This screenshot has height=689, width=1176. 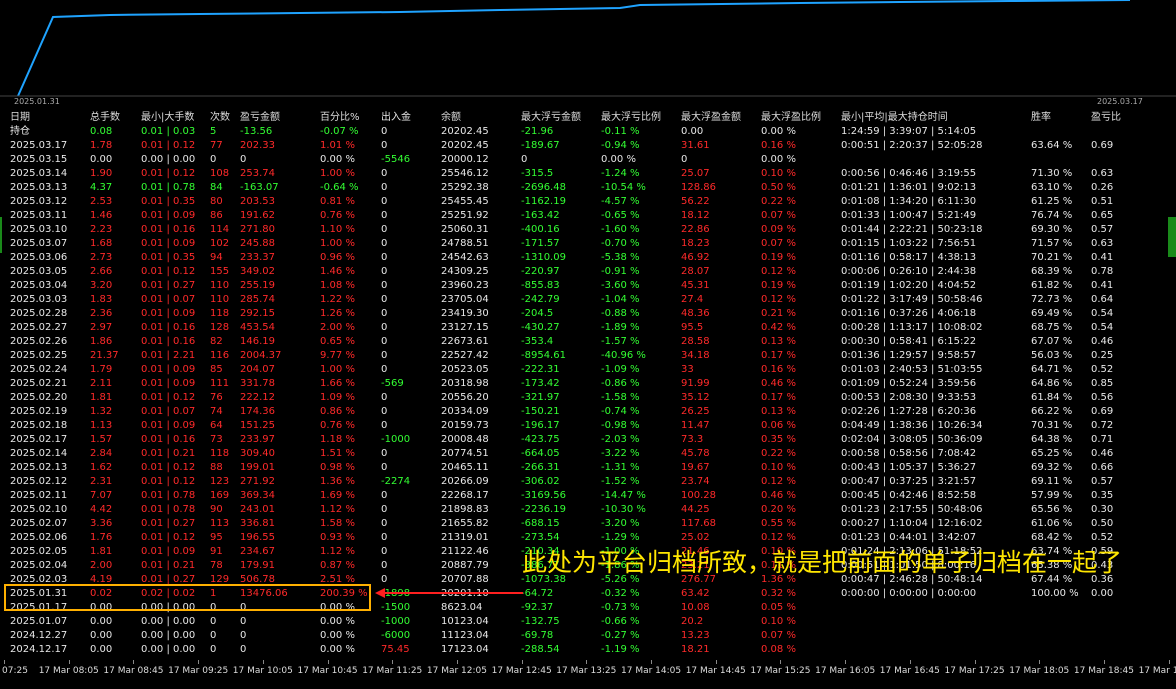 I want to click on cell-max-float-profit: 100.28, so click(x=698, y=495).